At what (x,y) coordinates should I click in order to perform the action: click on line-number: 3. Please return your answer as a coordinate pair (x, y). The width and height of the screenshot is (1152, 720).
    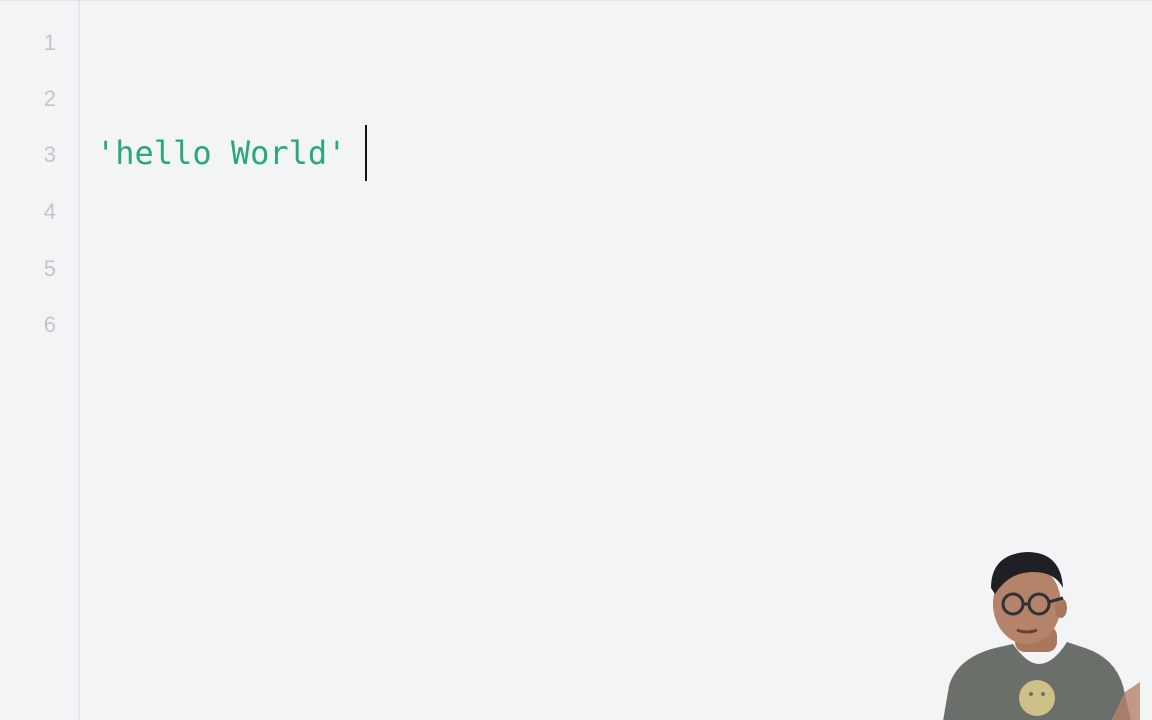
    Looking at the image, I should click on (49, 154).